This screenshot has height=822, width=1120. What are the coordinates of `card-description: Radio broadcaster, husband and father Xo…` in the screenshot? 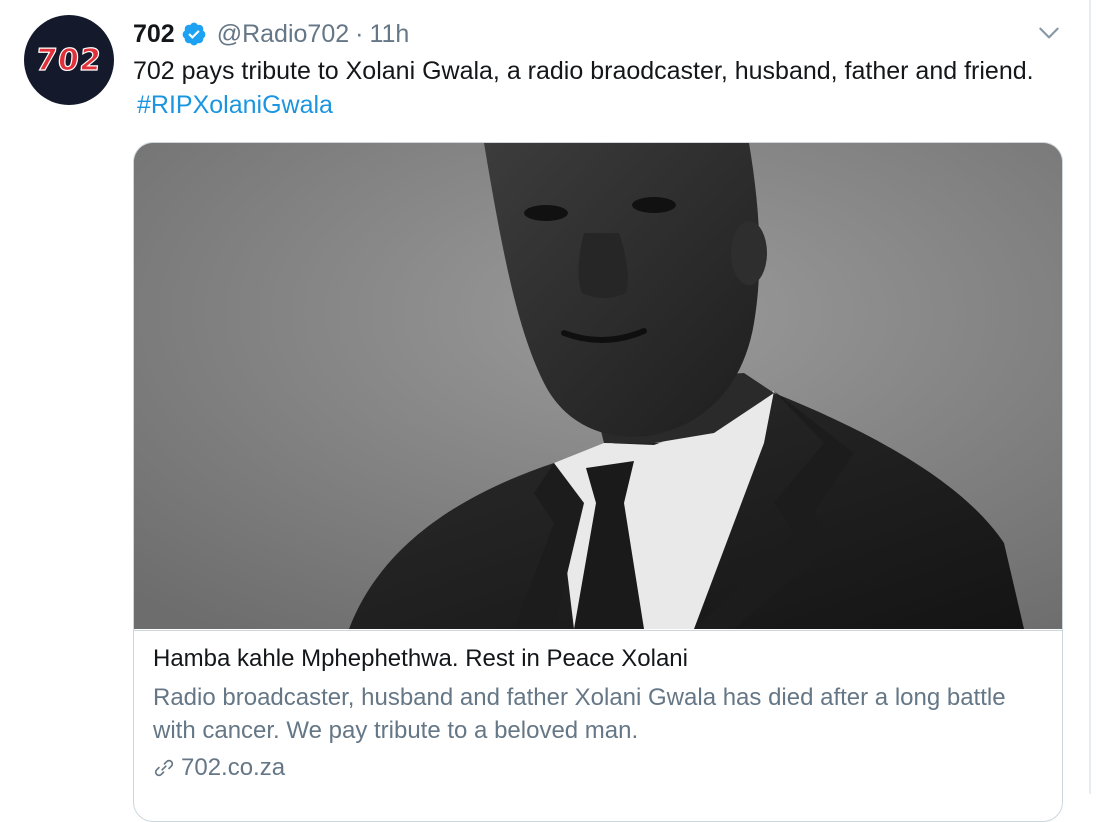 It's located at (579, 714).